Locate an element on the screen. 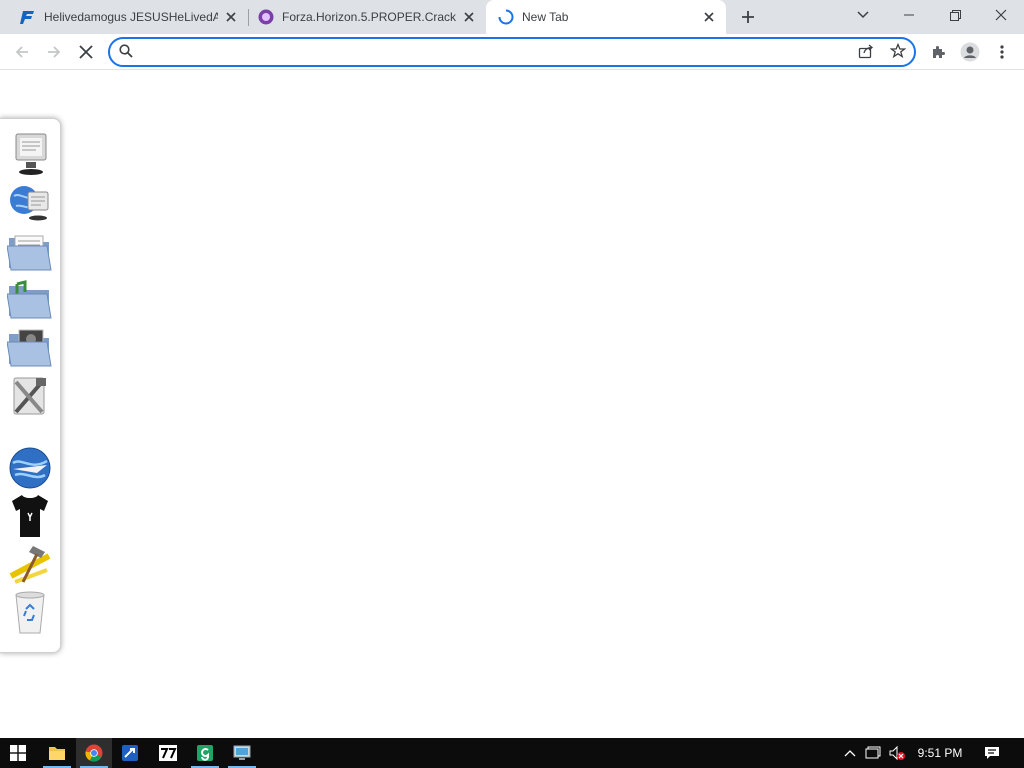 This screenshot has width=1024, height=768. bookmark-star-icon is located at coordinates (898, 53).